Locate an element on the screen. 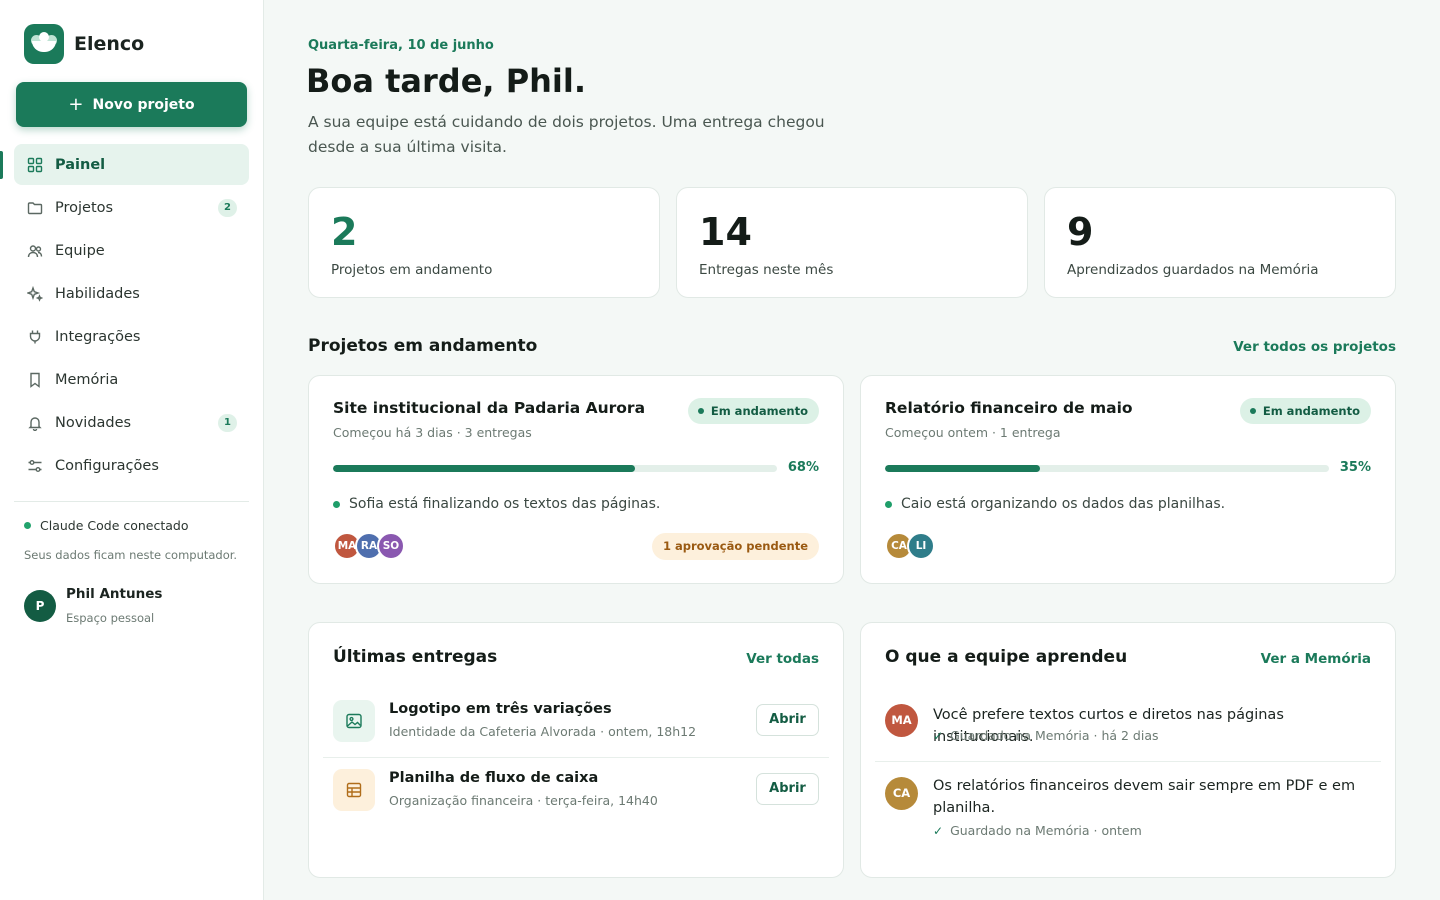  sidebar-divider is located at coordinates (131, 501).